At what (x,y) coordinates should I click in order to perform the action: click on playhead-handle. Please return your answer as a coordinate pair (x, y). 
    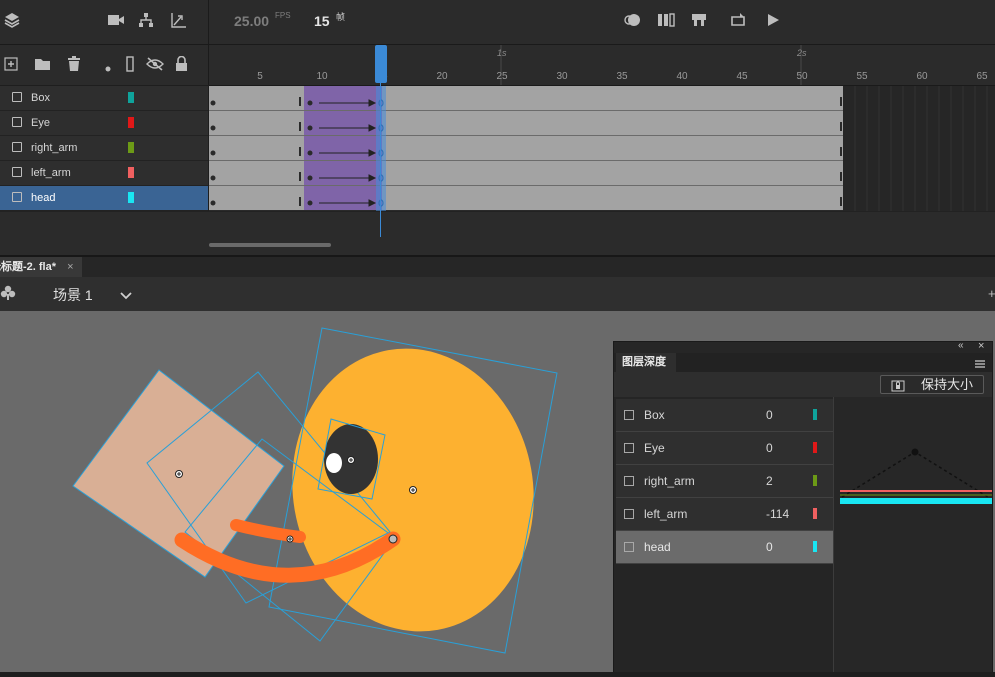
    Looking at the image, I should click on (381, 64).